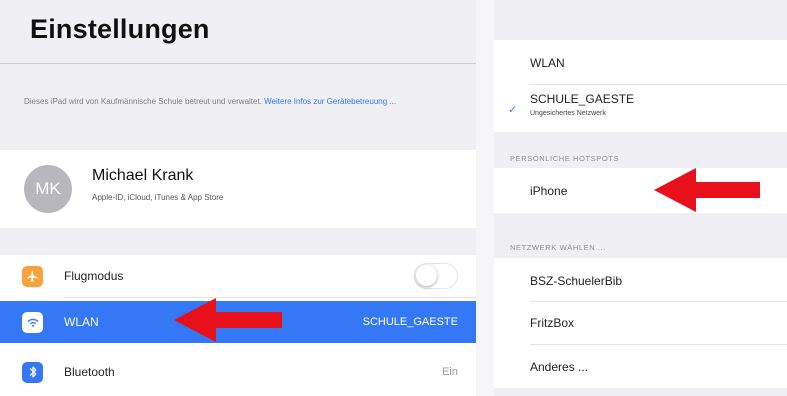  What do you see at coordinates (143, 175) in the screenshot?
I see `profile-name: Michael Krank` at bounding box center [143, 175].